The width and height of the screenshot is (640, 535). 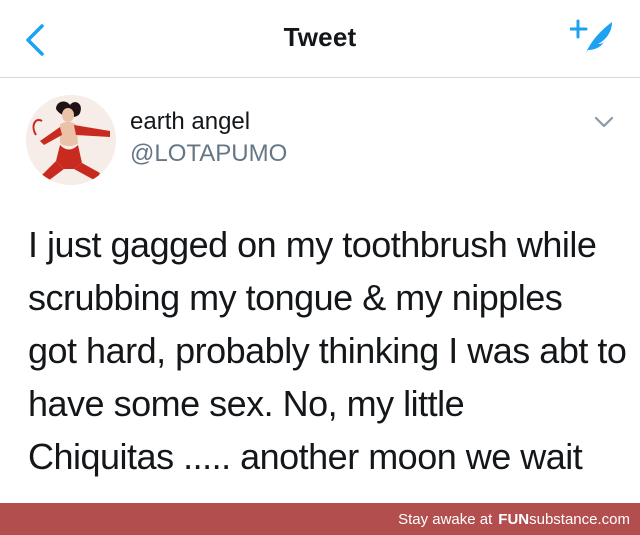 I want to click on author-name: earth angel, so click(x=190, y=122).